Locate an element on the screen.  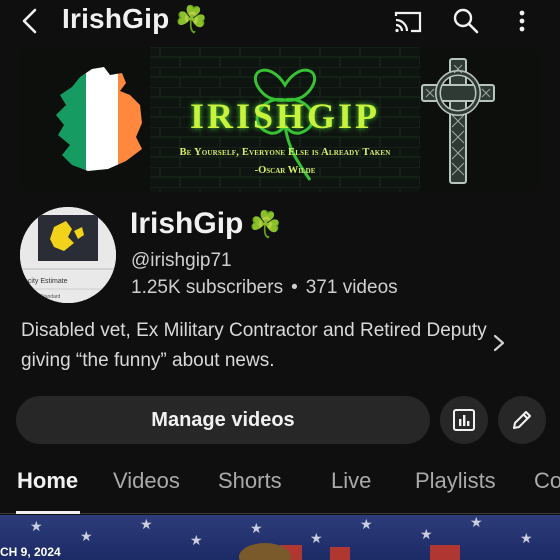
top-app-bar: IrishGip ☘️ is located at coordinates (280, 22).